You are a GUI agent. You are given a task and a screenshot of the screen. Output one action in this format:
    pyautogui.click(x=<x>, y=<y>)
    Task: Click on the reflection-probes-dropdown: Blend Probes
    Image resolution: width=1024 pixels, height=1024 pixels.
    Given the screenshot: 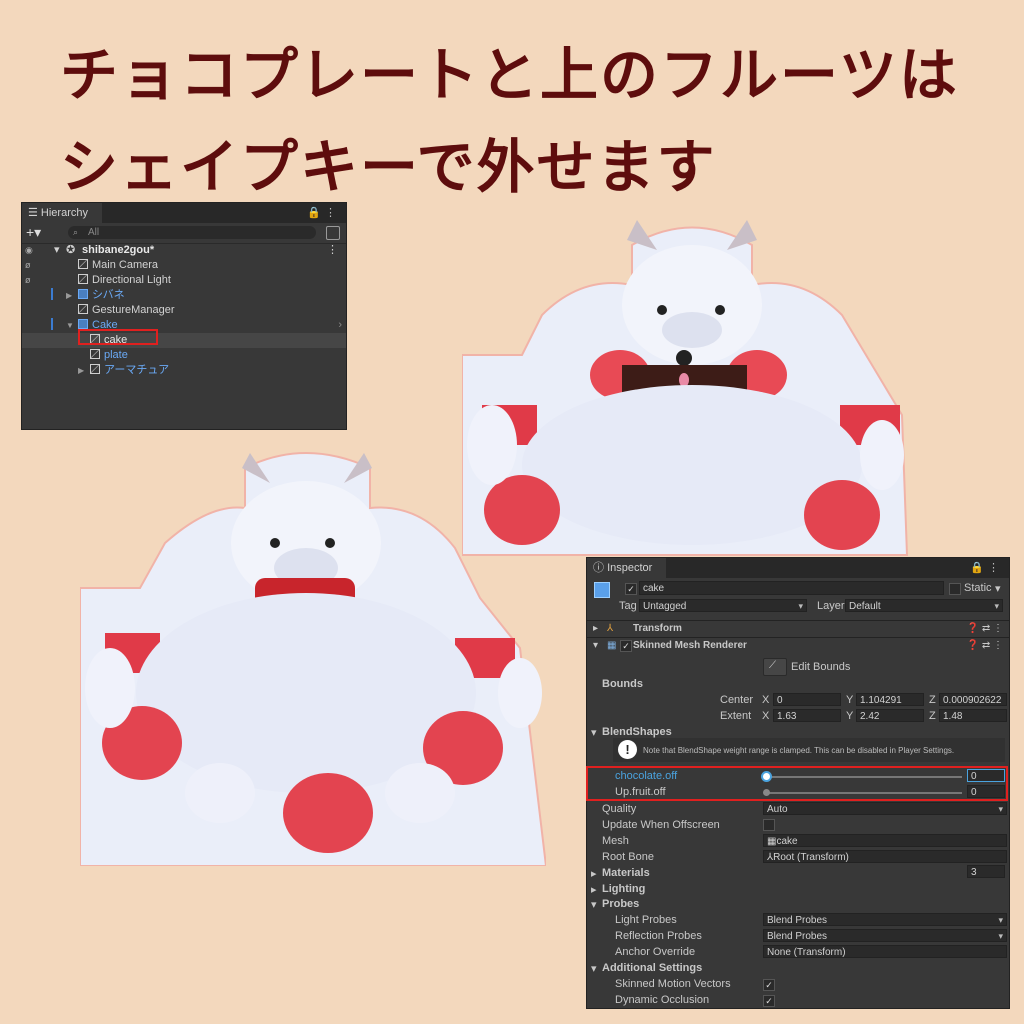 What is the action you would take?
    pyautogui.click(x=885, y=935)
    